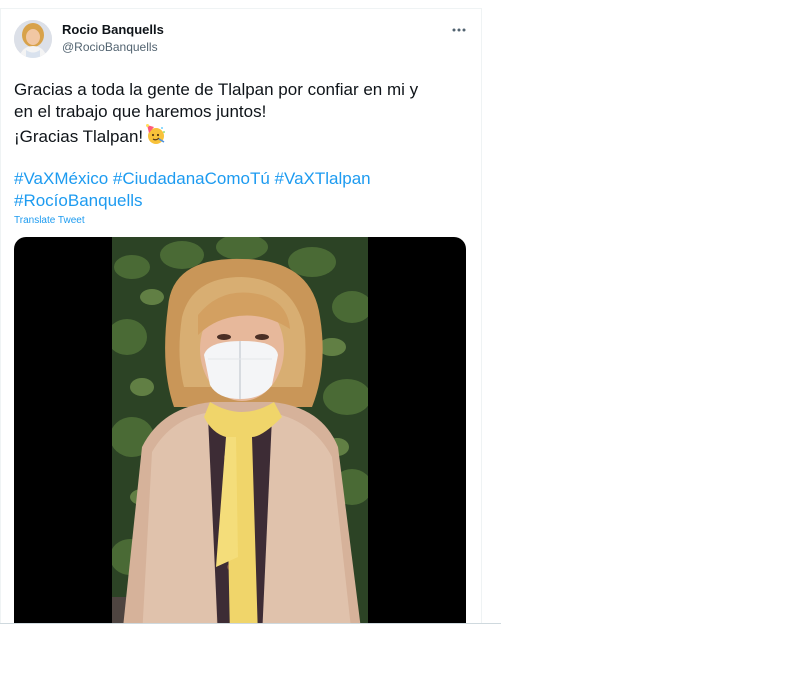 The image size is (788, 692). I want to click on more-options-button, so click(459, 30).